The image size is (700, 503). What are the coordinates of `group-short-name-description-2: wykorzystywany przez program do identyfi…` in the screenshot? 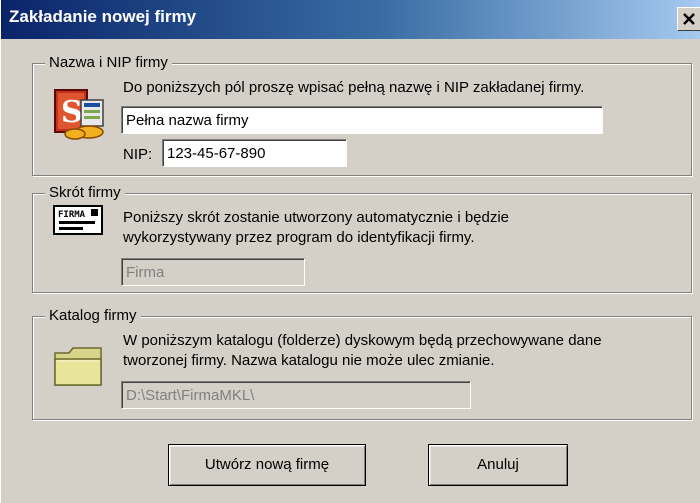 It's located at (299, 237).